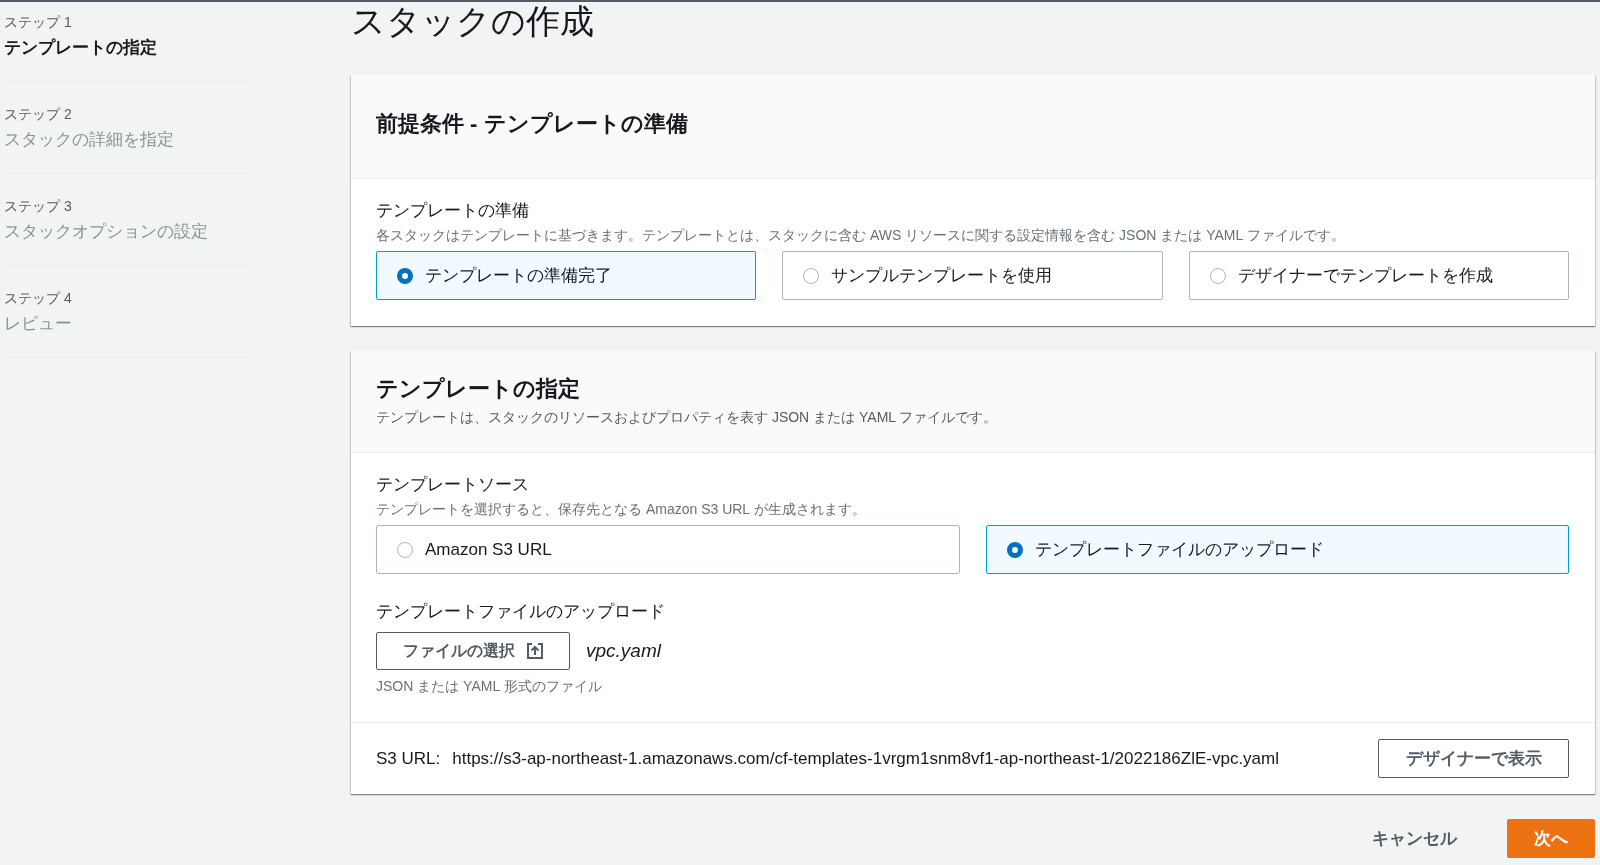  I want to click on panel-title: 前提条件 - テンプレートの準備, so click(532, 124).